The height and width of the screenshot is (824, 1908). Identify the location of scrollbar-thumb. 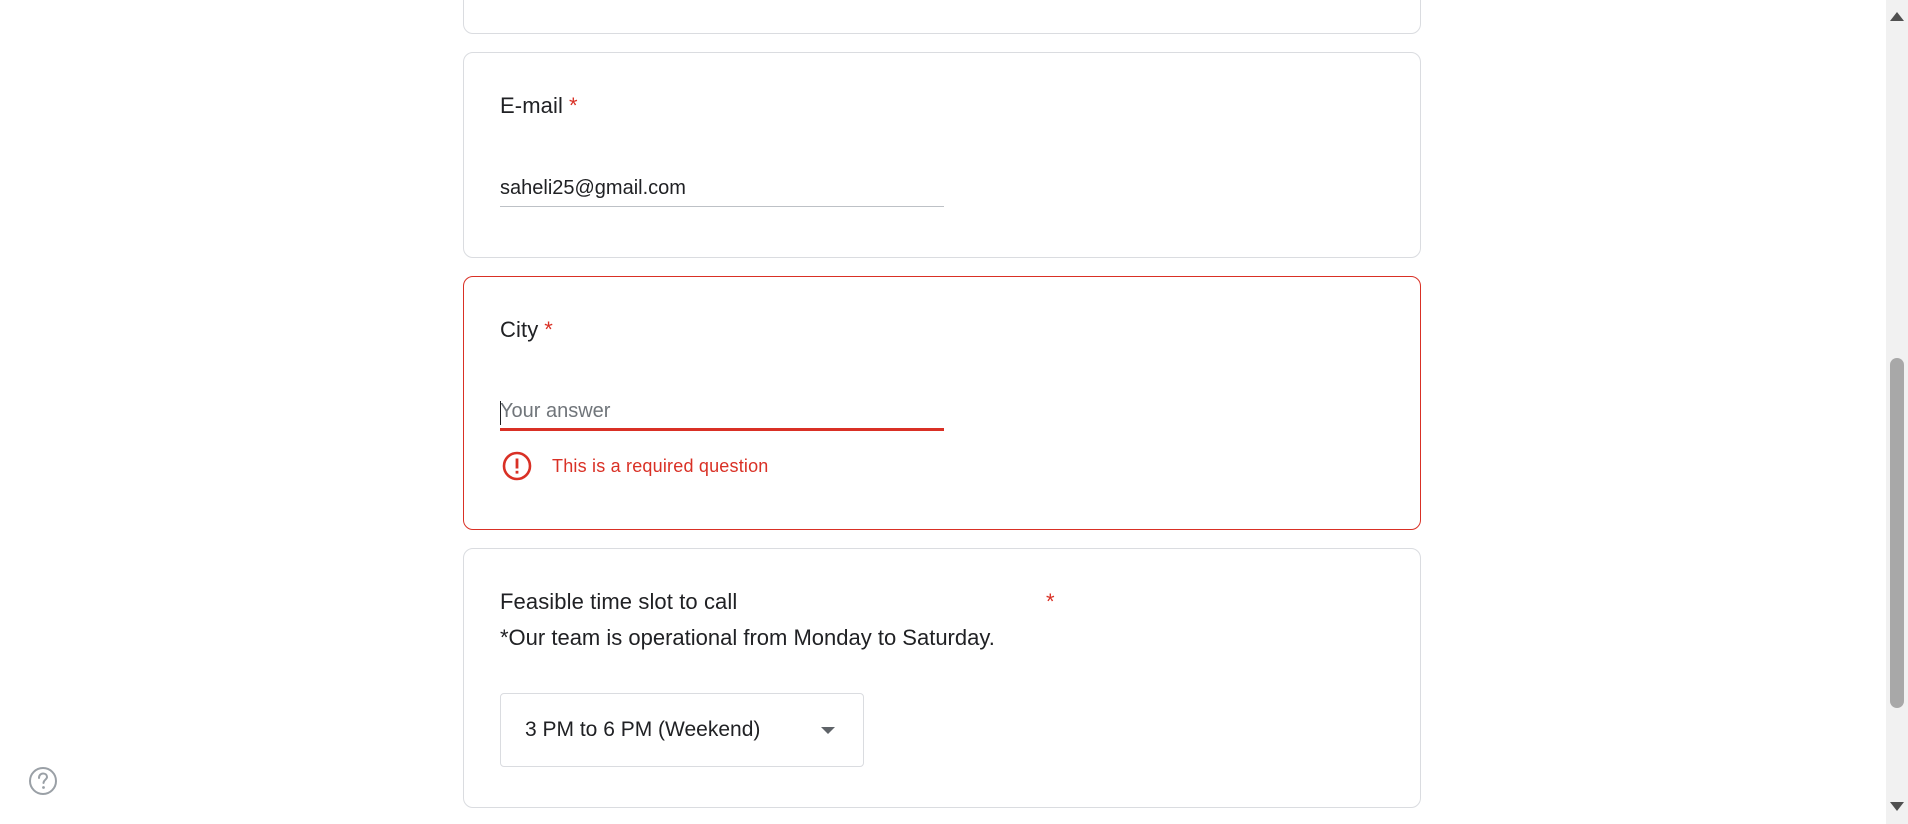
(1897, 533).